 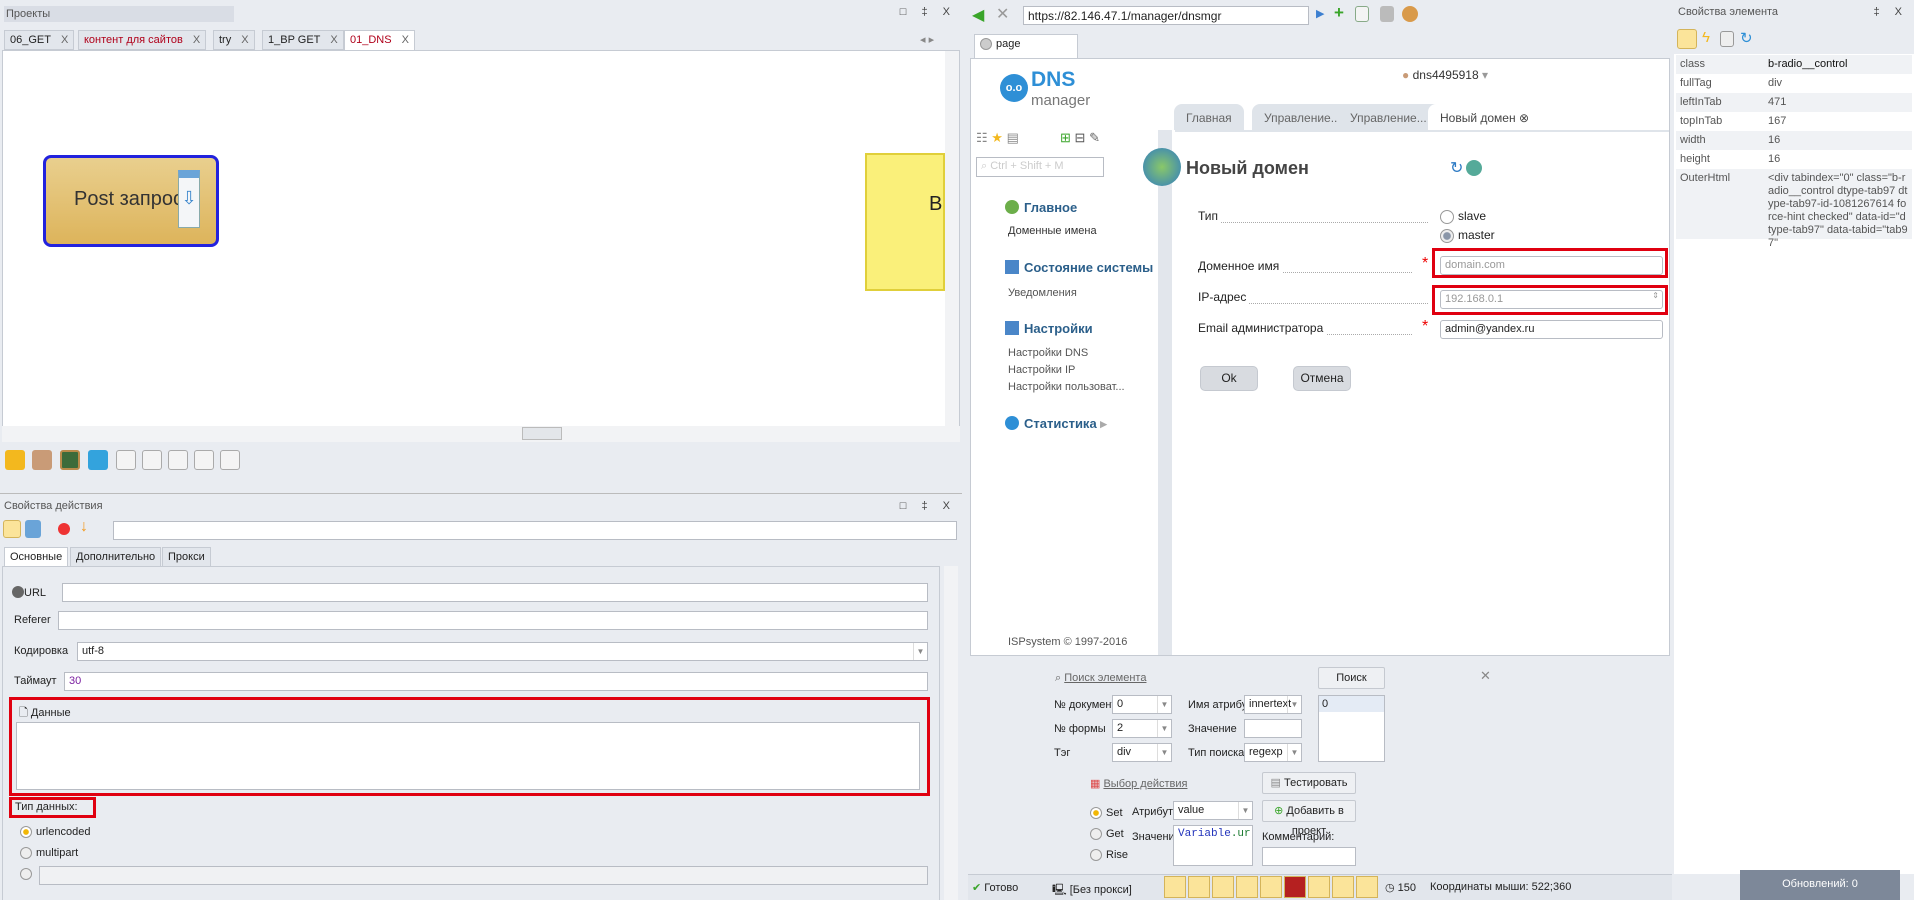 I want to click on search-element-link: ⌕ Поиск элемента, so click(x=1100, y=678).